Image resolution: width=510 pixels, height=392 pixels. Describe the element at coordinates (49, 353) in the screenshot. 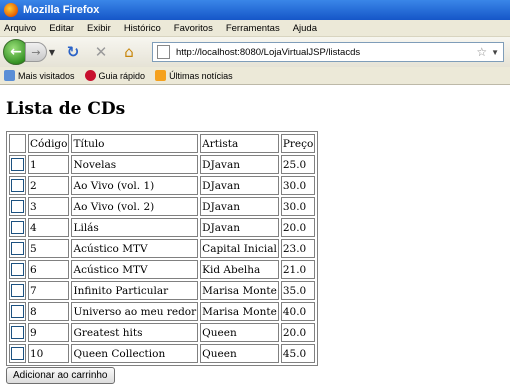

I see `cell-codigo: 10` at that location.